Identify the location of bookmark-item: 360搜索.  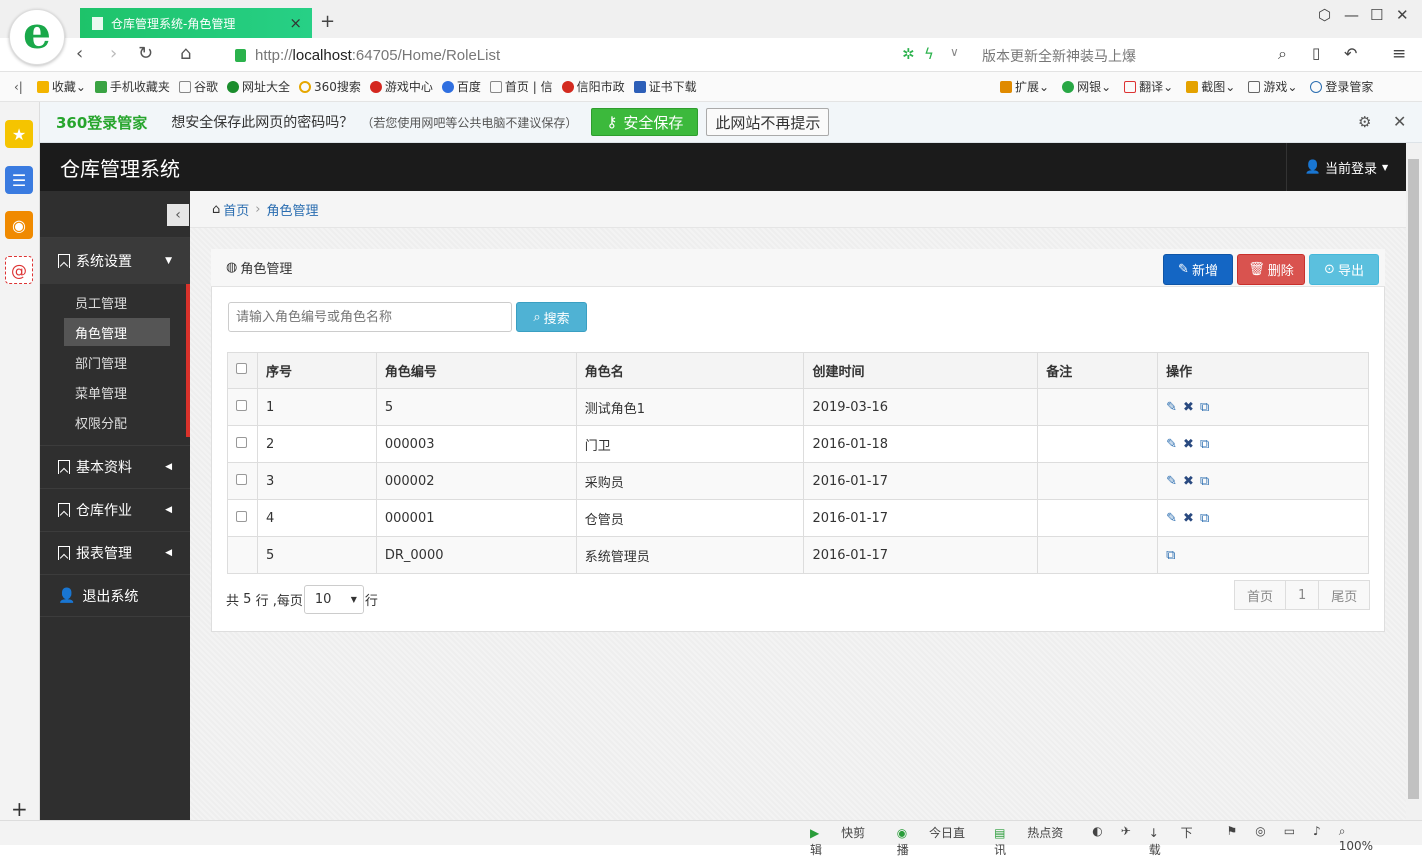
(329, 86).